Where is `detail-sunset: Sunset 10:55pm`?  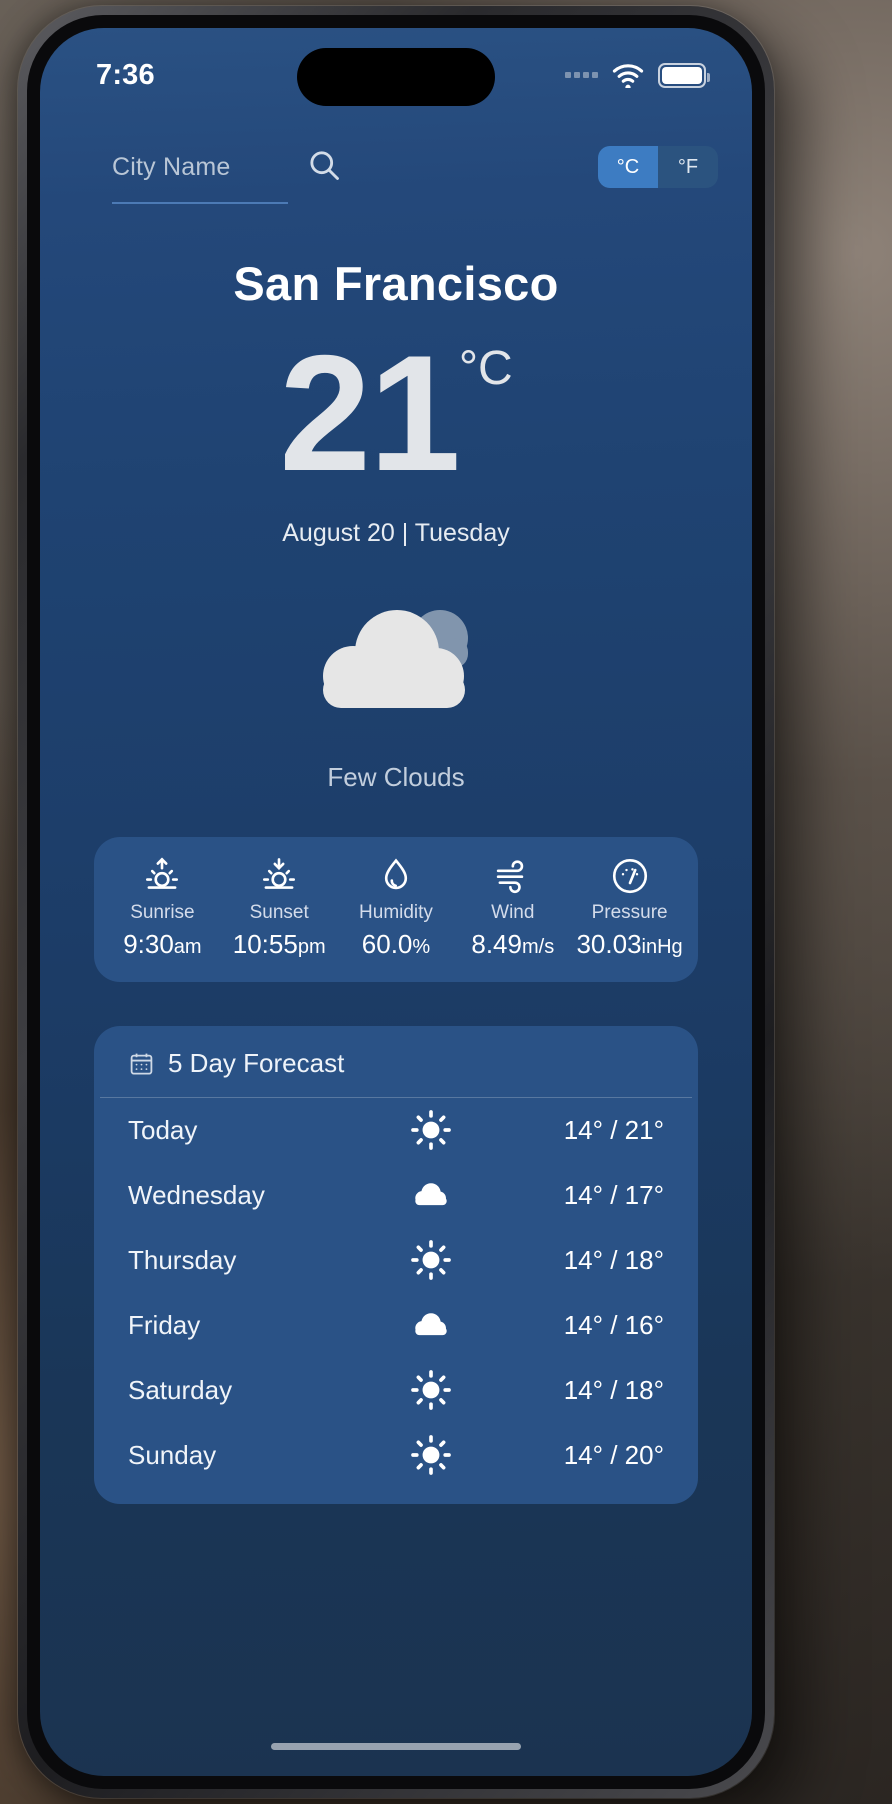 detail-sunset: Sunset 10:55pm is located at coordinates (279, 907).